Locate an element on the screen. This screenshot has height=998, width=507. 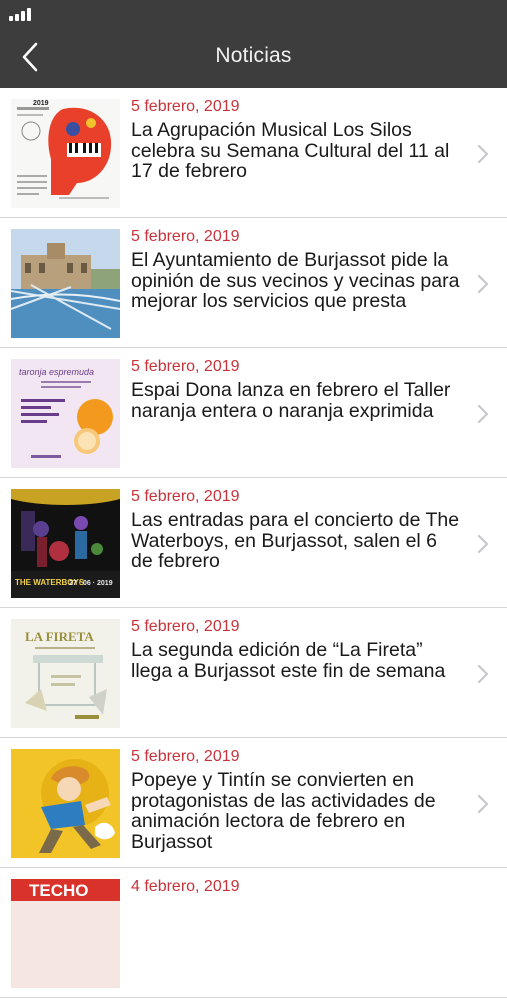
news-thumbnail: taronja espremuda is located at coordinates (65, 413).